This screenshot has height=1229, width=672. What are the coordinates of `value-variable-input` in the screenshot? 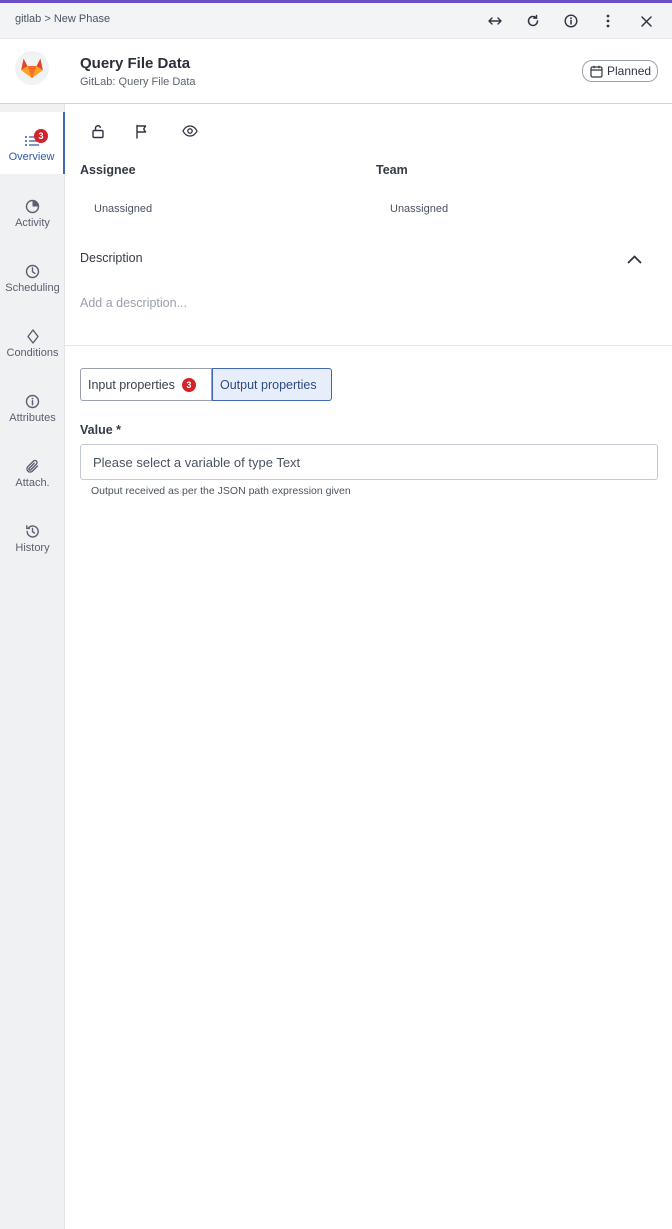 It's located at (369, 462).